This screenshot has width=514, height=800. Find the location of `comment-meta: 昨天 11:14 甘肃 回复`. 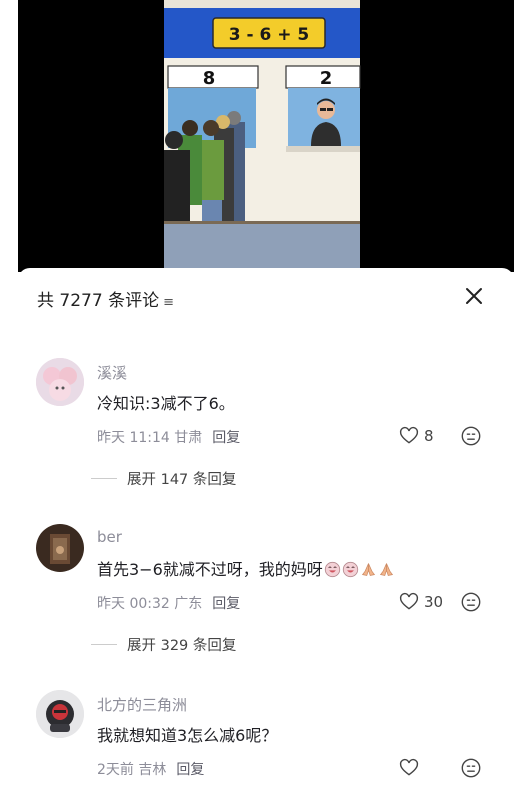

comment-meta: 昨天 11:14 甘肃 回复 is located at coordinates (169, 438).